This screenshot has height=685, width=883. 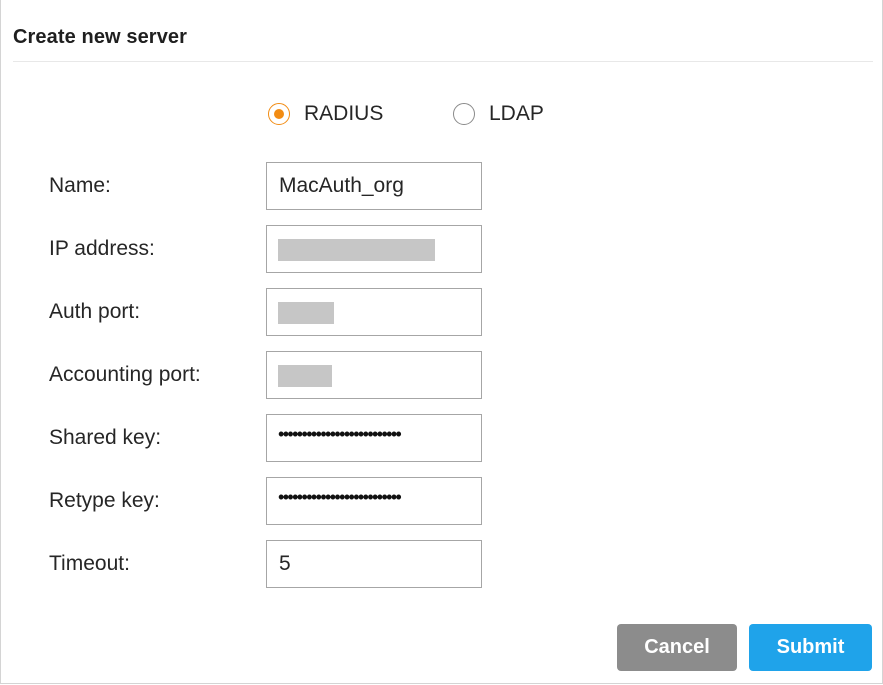 I want to click on accounting-port-input, so click(x=374, y=375).